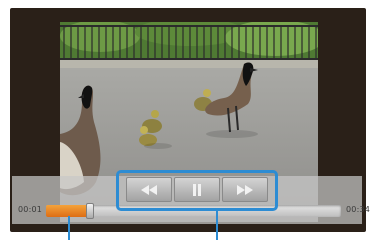 Image resolution: width=378 pixels, height=240 pixels. Describe the element at coordinates (30, 209) in the screenshot. I see `current-time: 00:01` at that location.